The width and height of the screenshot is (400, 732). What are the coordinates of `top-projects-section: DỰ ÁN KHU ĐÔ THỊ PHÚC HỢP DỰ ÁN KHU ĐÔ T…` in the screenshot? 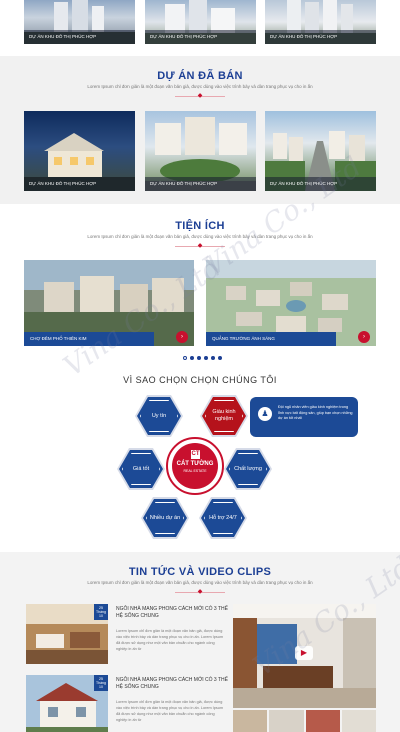 It's located at (200, 25).